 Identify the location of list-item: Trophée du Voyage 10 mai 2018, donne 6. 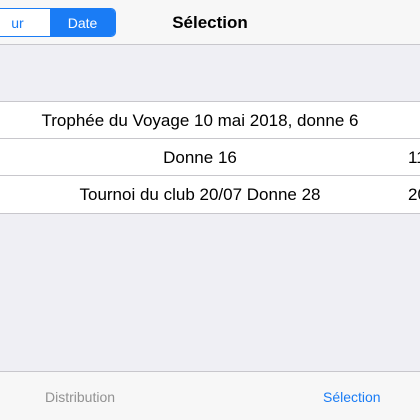
(210, 120).